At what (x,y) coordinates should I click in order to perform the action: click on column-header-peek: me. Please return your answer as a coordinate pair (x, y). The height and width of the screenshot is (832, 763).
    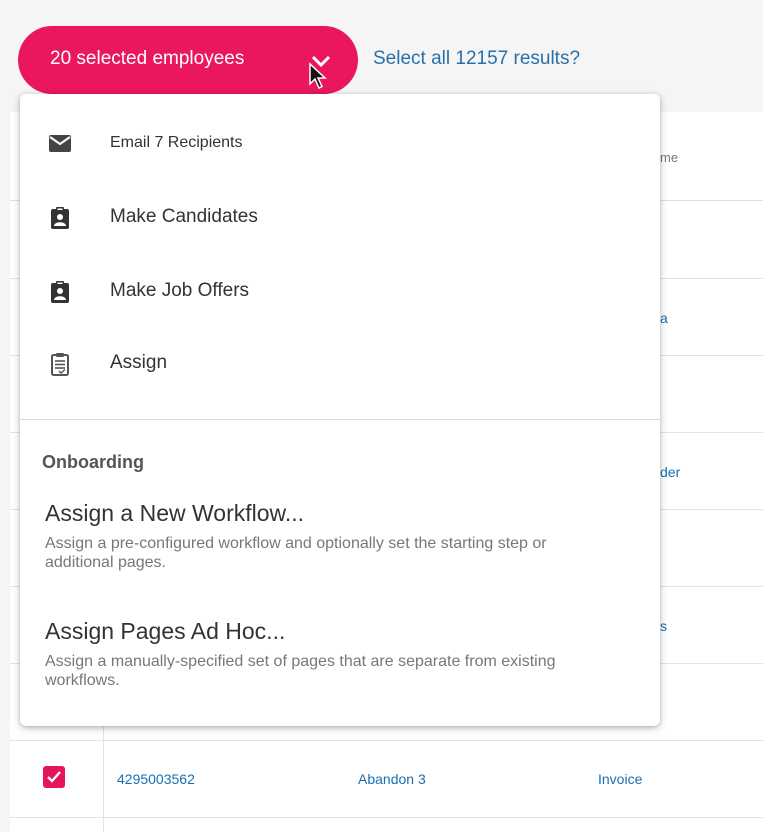
    Looking at the image, I should click on (669, 157).